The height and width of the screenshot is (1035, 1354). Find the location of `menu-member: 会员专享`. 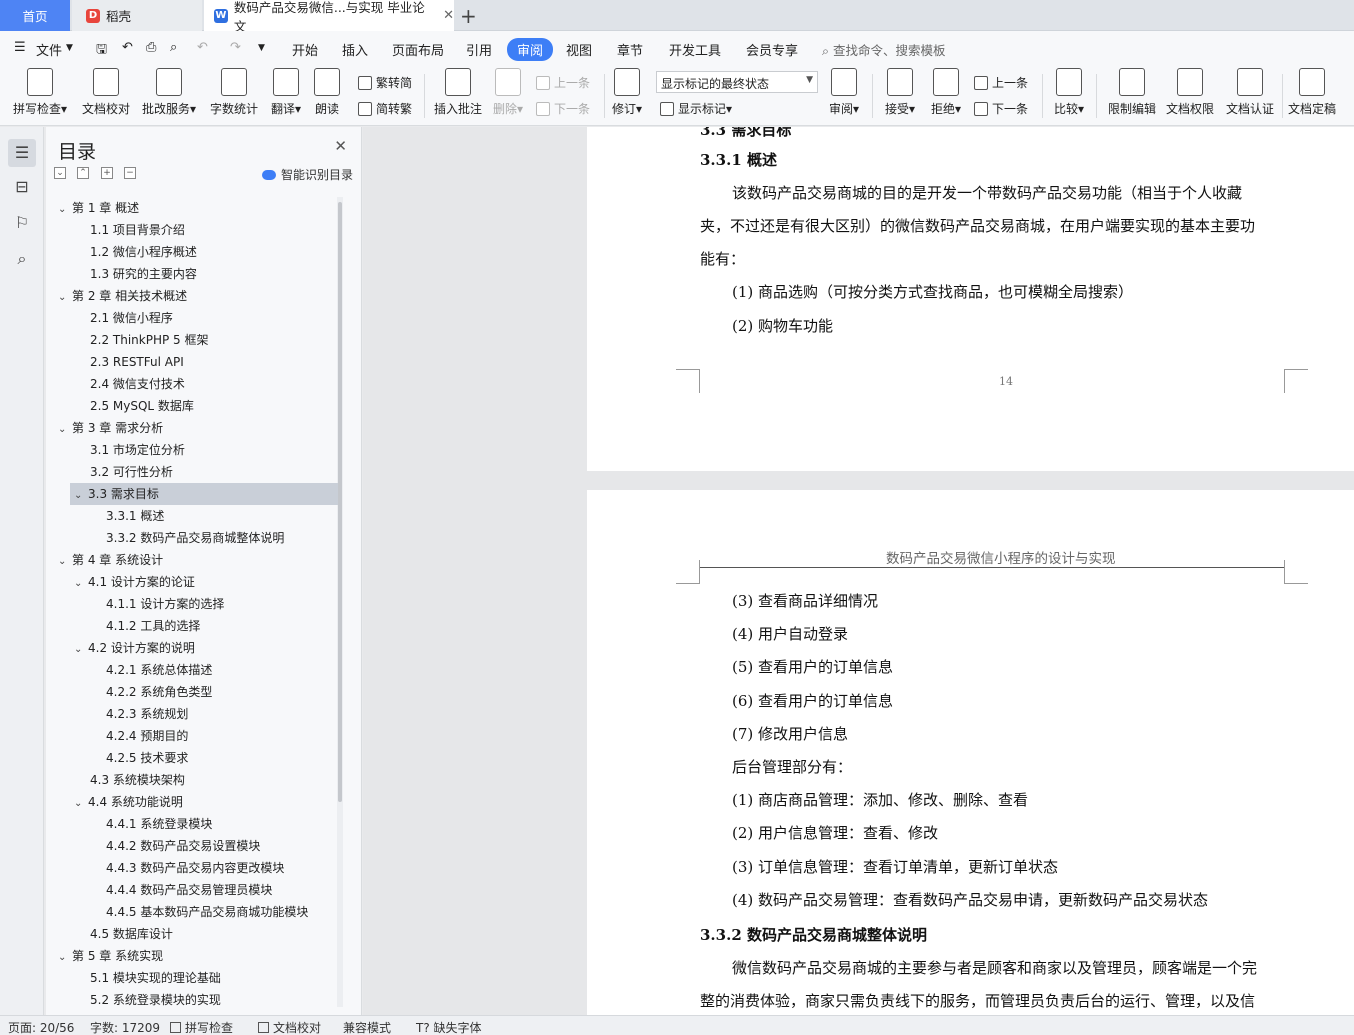

menu-member: 会员专享 is located at coordinates (772, 49).